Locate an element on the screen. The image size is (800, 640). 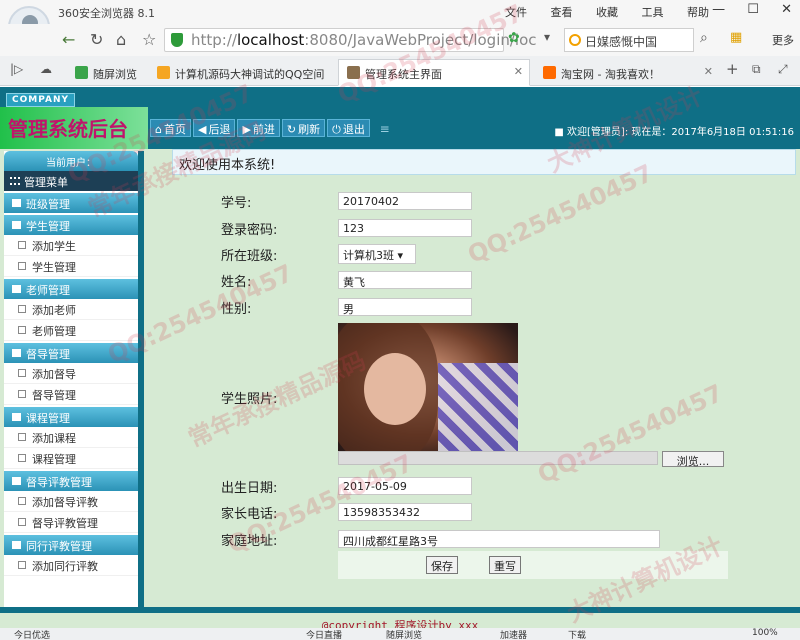
company-logo: COMPANY is located at coordinates (40, 100).